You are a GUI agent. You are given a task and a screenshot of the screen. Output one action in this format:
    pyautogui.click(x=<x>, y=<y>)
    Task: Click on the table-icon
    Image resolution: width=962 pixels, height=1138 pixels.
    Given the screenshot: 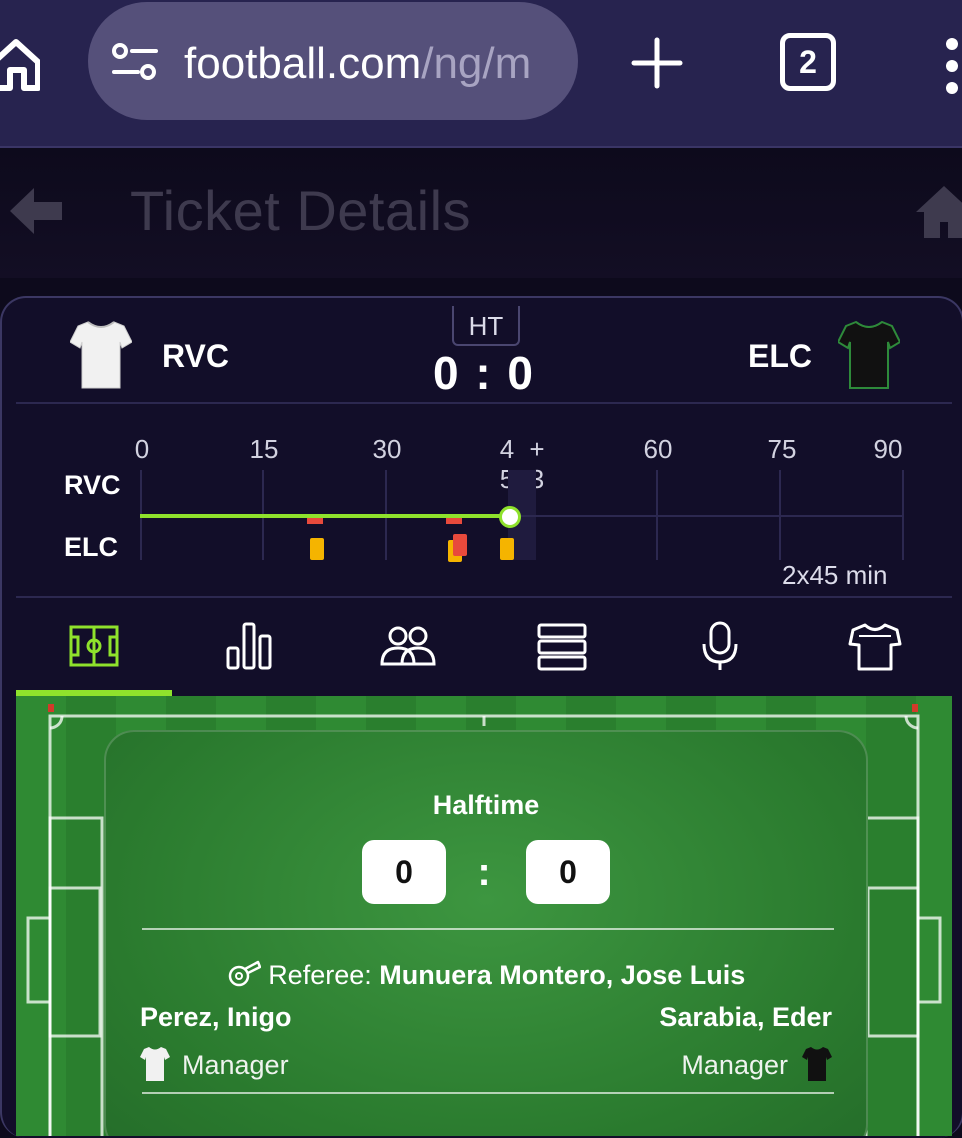 What is the action you would take?
    pyautogui.click(x=562, y=647)
    